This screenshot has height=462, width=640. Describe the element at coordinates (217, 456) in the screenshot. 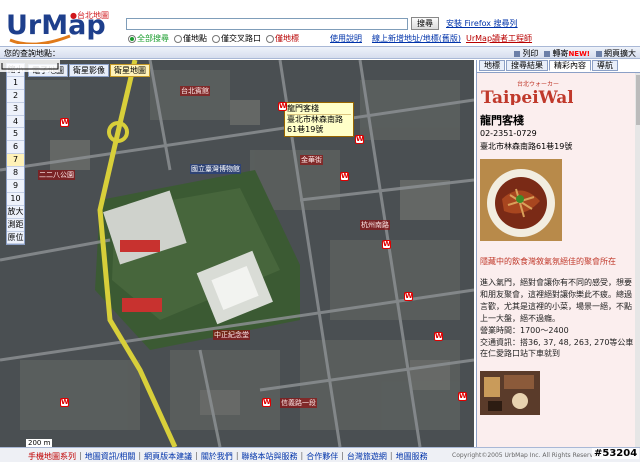

I see `footer-link: 關於我們` at that location.